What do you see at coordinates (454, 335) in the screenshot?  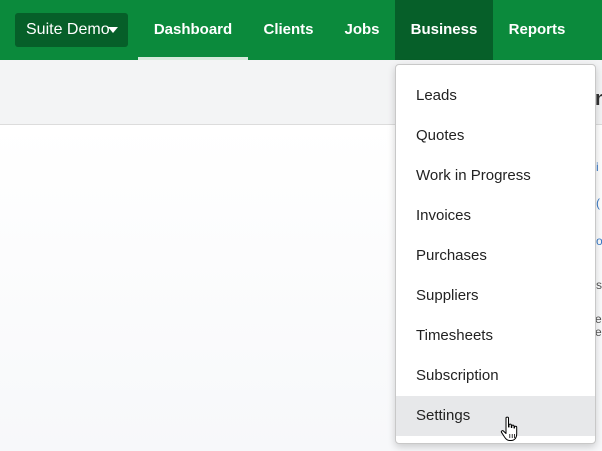 I see `menu-item-label: Timesheets` at bounding box center [454, 335].